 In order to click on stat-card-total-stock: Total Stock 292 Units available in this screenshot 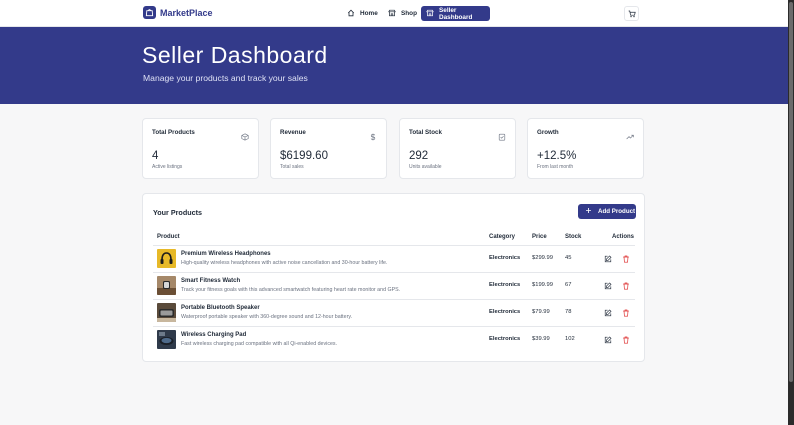, I will do `click(457, 148)`.